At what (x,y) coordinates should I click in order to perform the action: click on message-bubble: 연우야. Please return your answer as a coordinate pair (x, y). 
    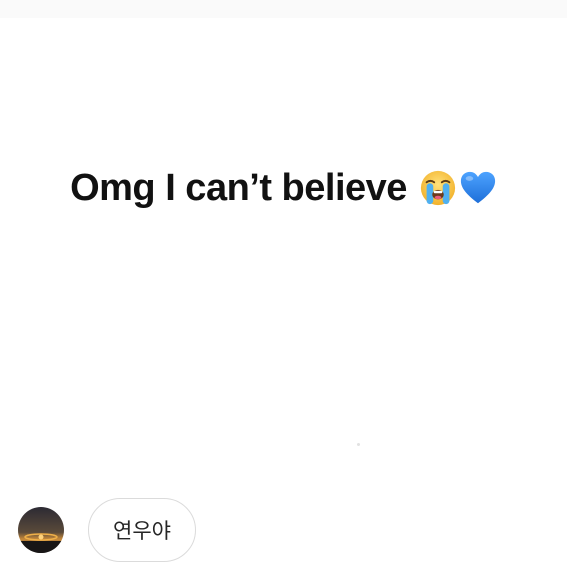
    Looking at the image, I should click on (142, 530).